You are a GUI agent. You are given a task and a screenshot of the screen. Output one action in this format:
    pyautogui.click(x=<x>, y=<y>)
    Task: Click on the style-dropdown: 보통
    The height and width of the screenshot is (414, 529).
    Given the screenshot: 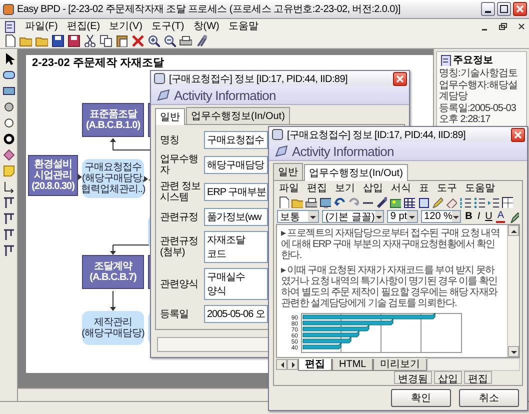 What is the action you would take?
    pyautogui.click(x=298, y=216)
    